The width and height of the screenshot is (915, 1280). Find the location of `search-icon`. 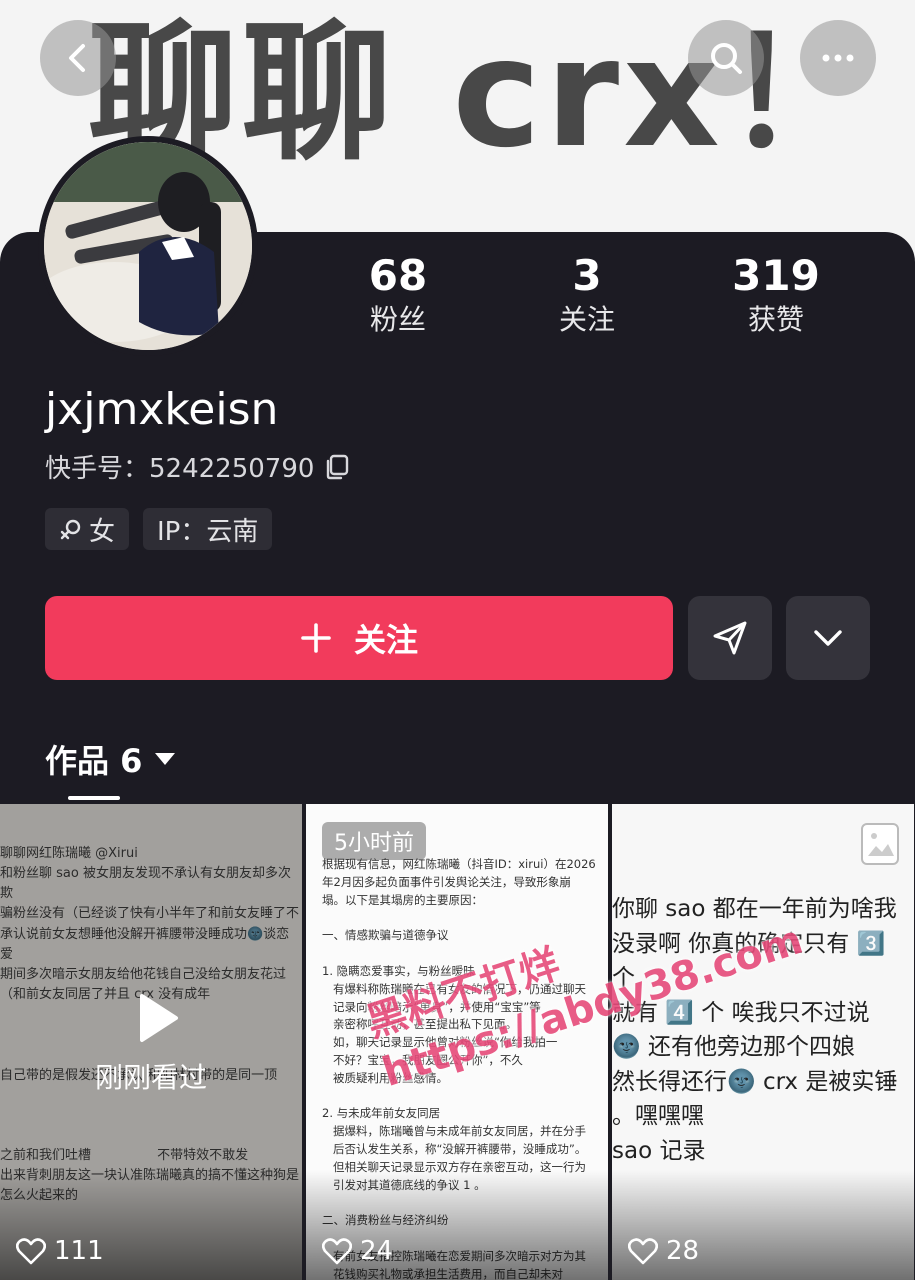

search-icon is located at coordinates (726, 58).